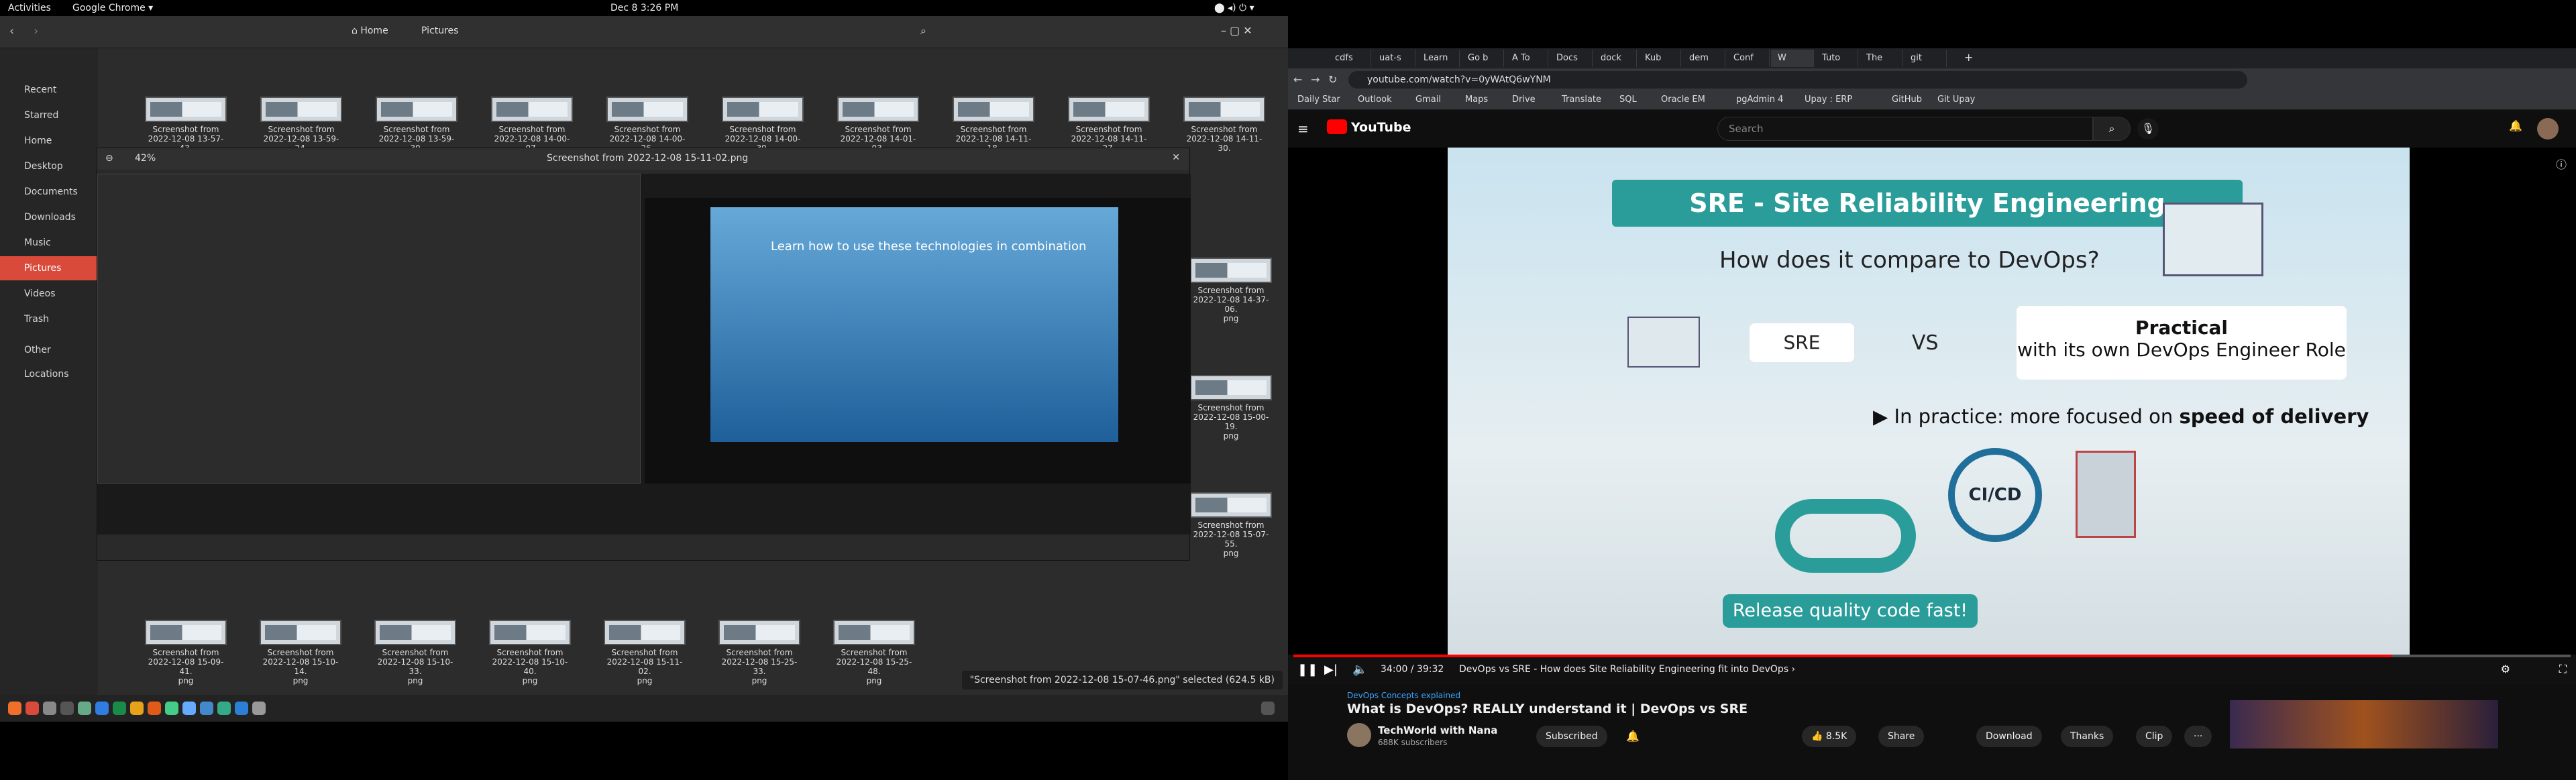  Describe the element at coordinates (1359, 735) in the screenshot. I see `channel-avatar` at that location.